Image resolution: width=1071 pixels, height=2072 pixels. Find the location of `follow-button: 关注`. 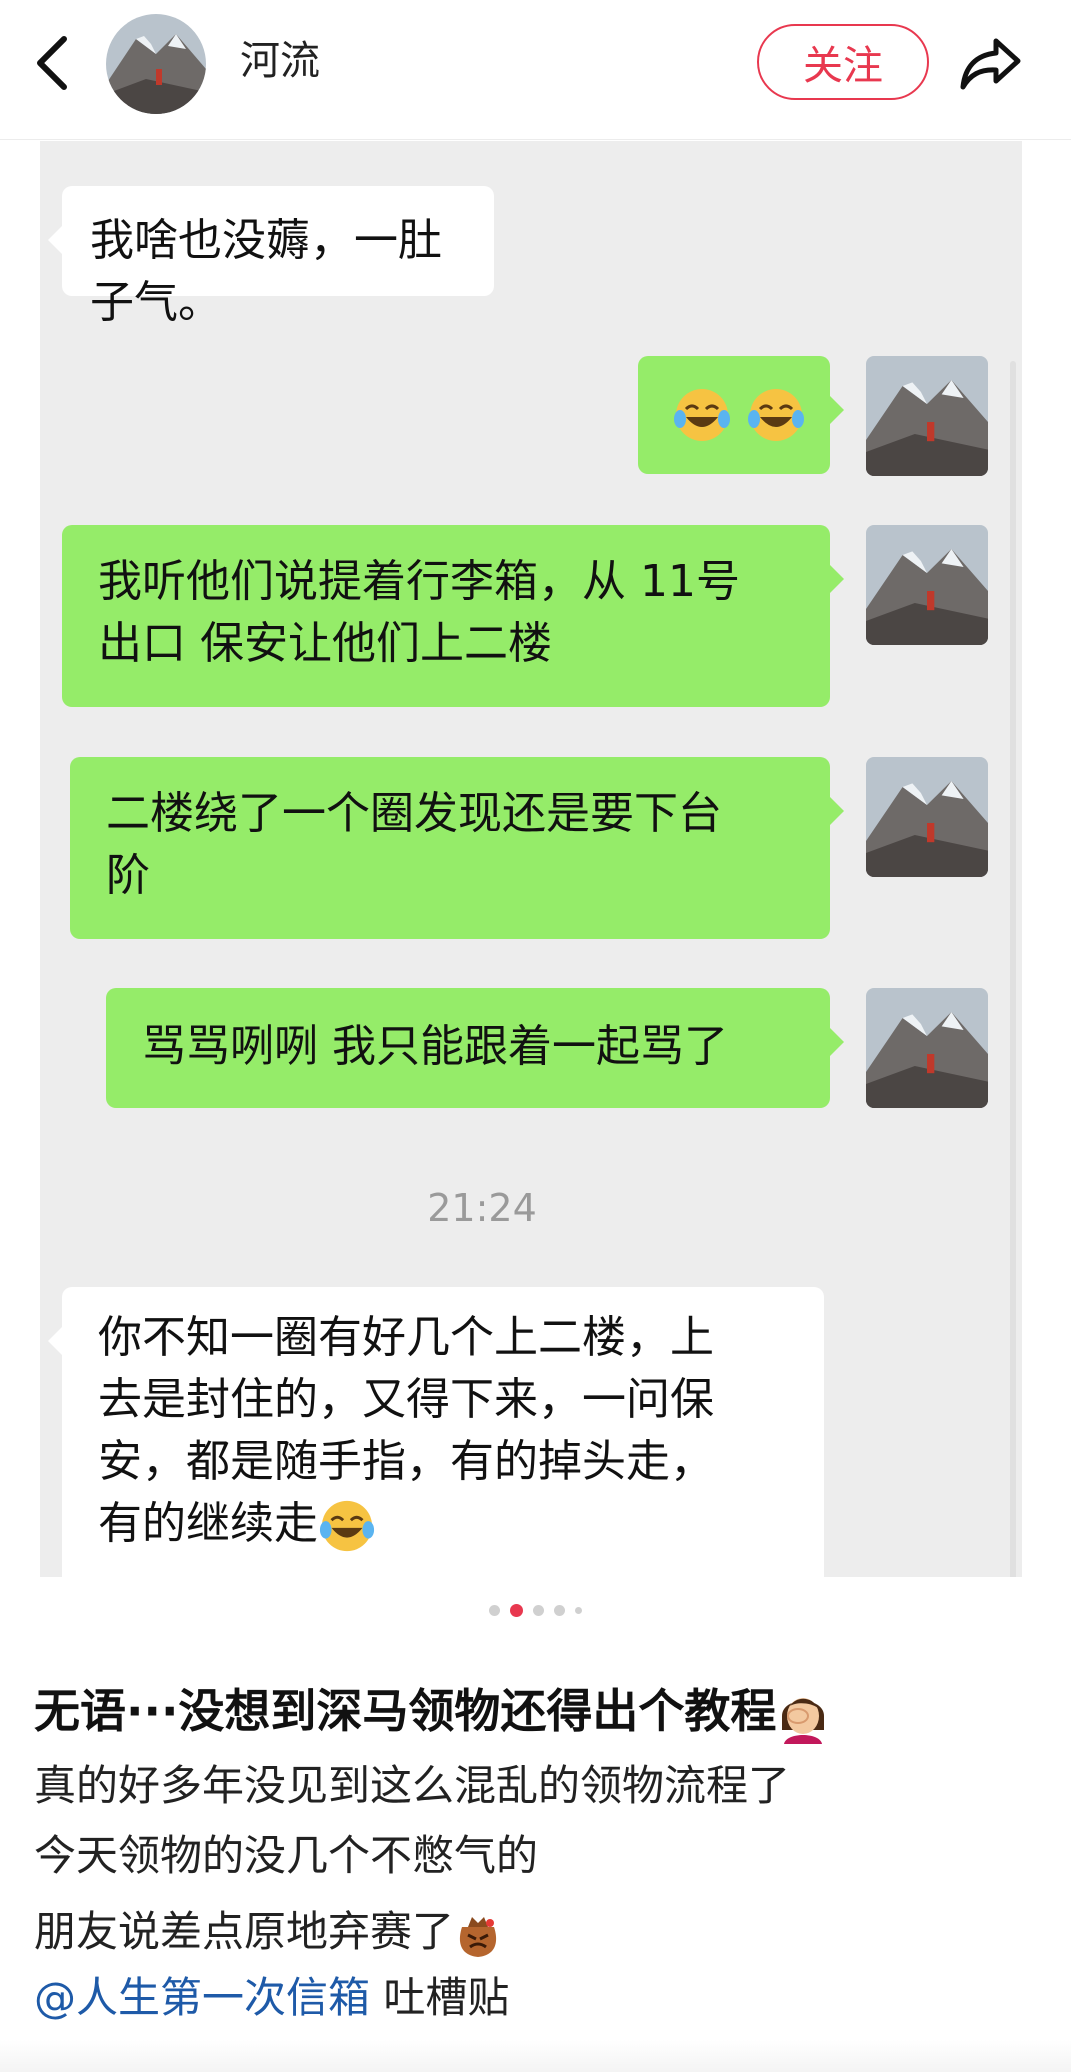

follow-button: 关注 is located at coordinates (843, 62).